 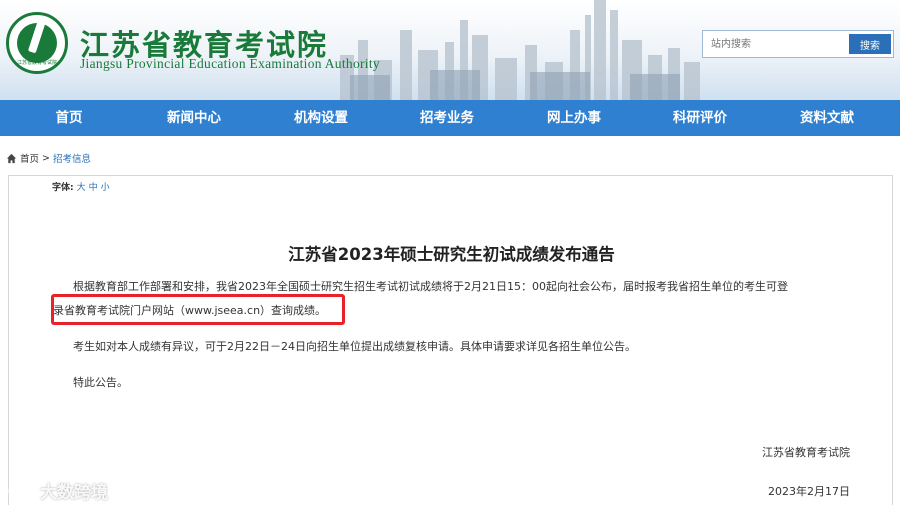 I want to click on watermark: 大数跨境, so click(x=58, y=490).